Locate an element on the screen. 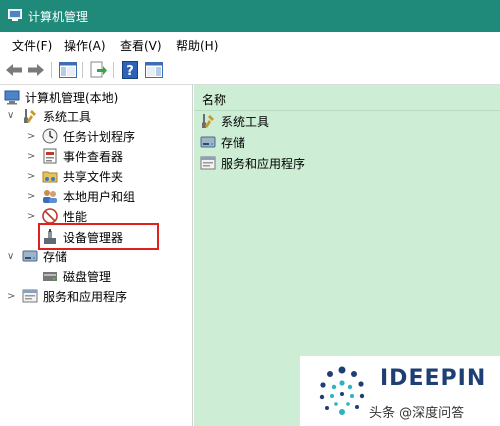 The image size is (500, 426). tree-node-task-scheduler: 任务计划程序 is located at coordinates (88, 136).